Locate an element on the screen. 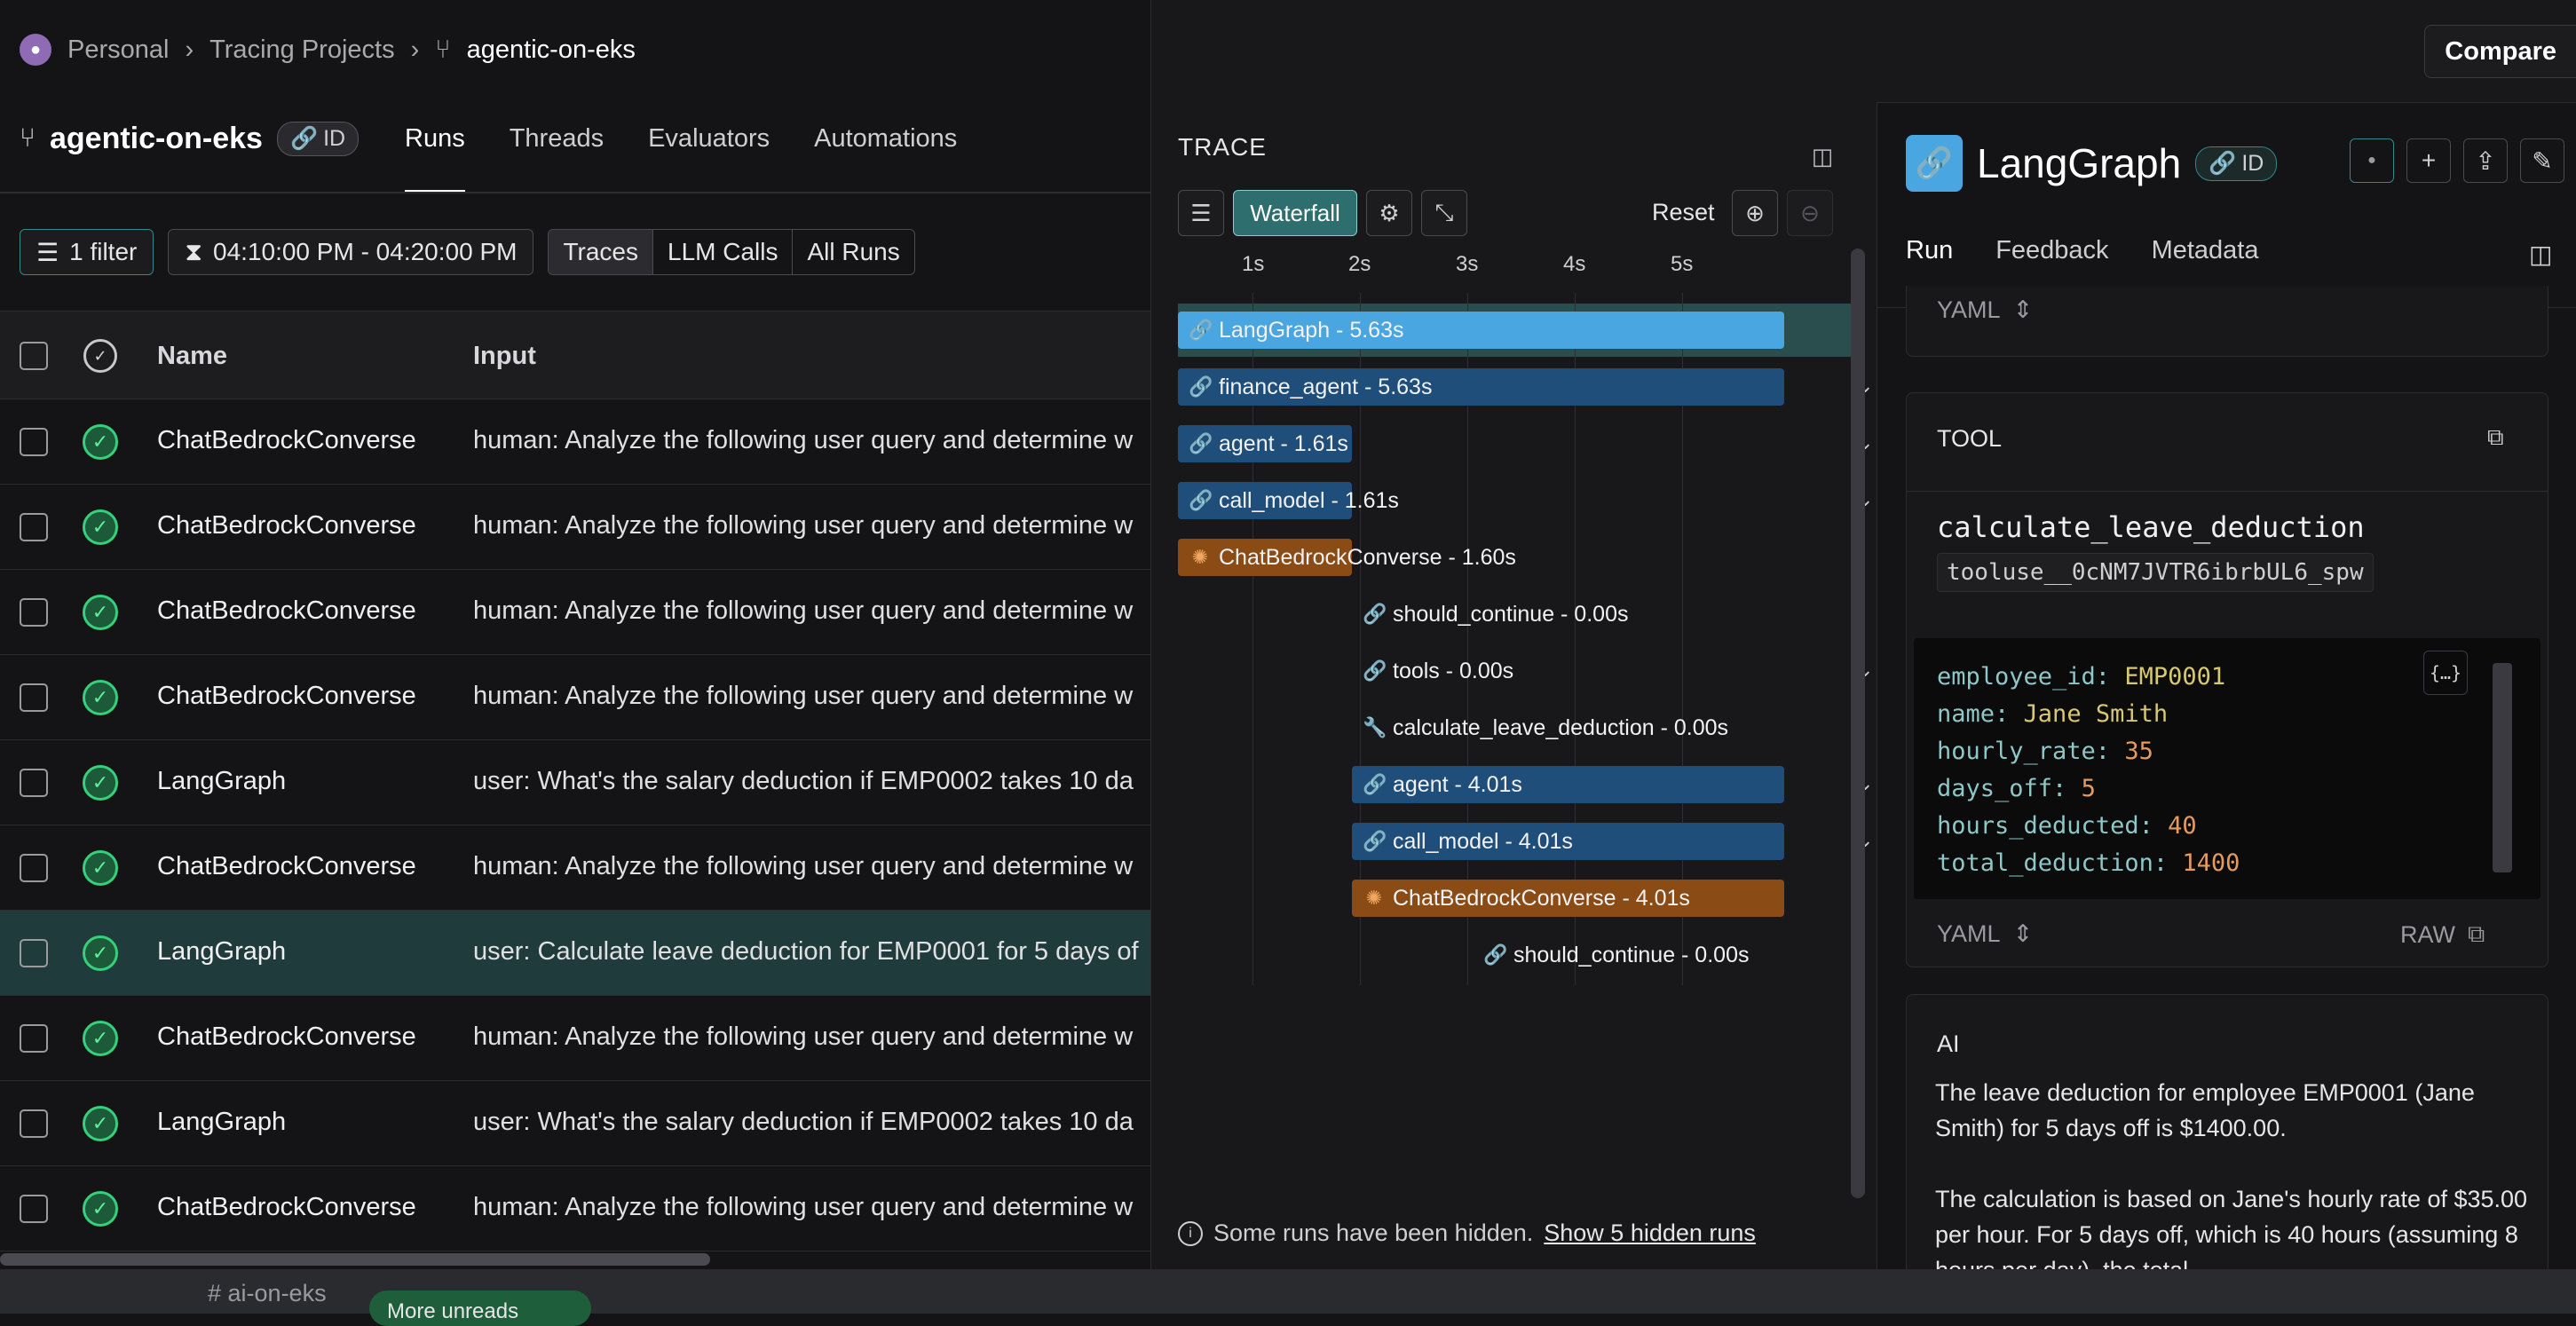 This screenshot has height=1326, width=2576. arg-value: 5 is located at coordinates (2088, 788).